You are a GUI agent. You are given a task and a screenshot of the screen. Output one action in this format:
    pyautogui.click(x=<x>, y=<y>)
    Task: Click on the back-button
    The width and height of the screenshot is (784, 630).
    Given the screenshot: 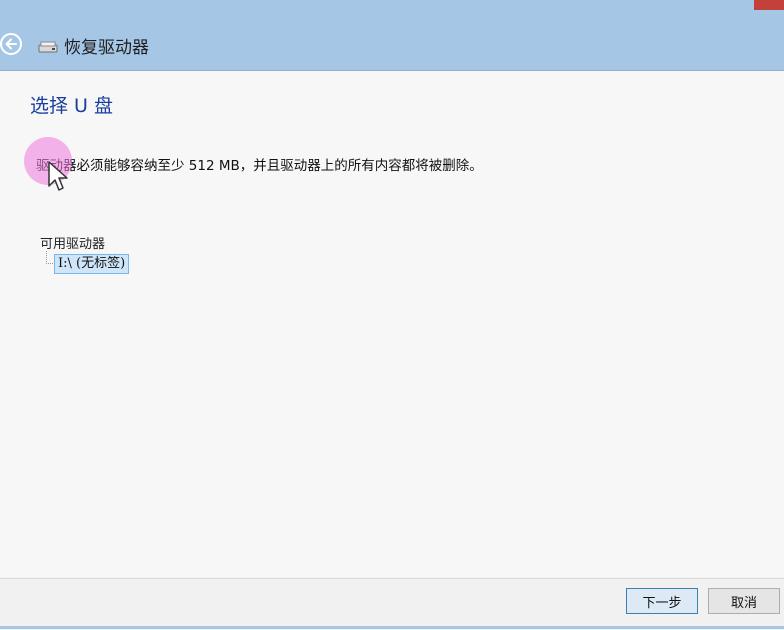 What is the action you would take?
    pyautogui.click(x=11, y=44)
    